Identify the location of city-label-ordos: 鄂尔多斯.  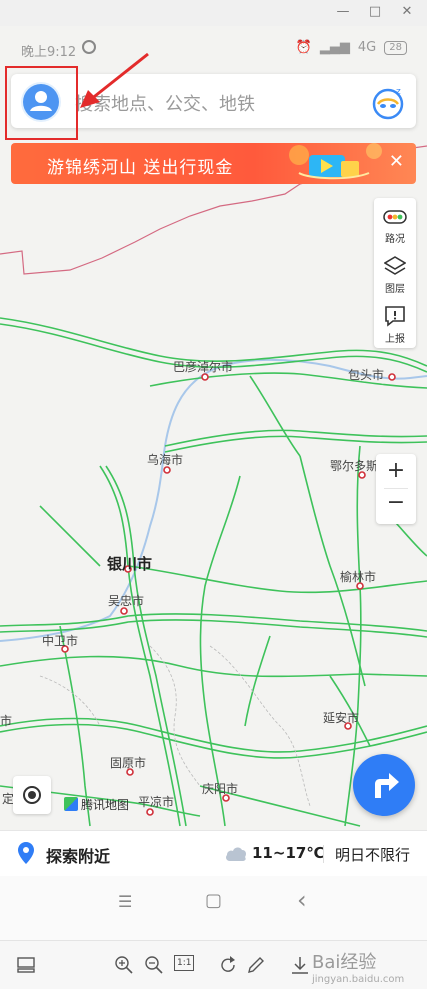
(354, 466).